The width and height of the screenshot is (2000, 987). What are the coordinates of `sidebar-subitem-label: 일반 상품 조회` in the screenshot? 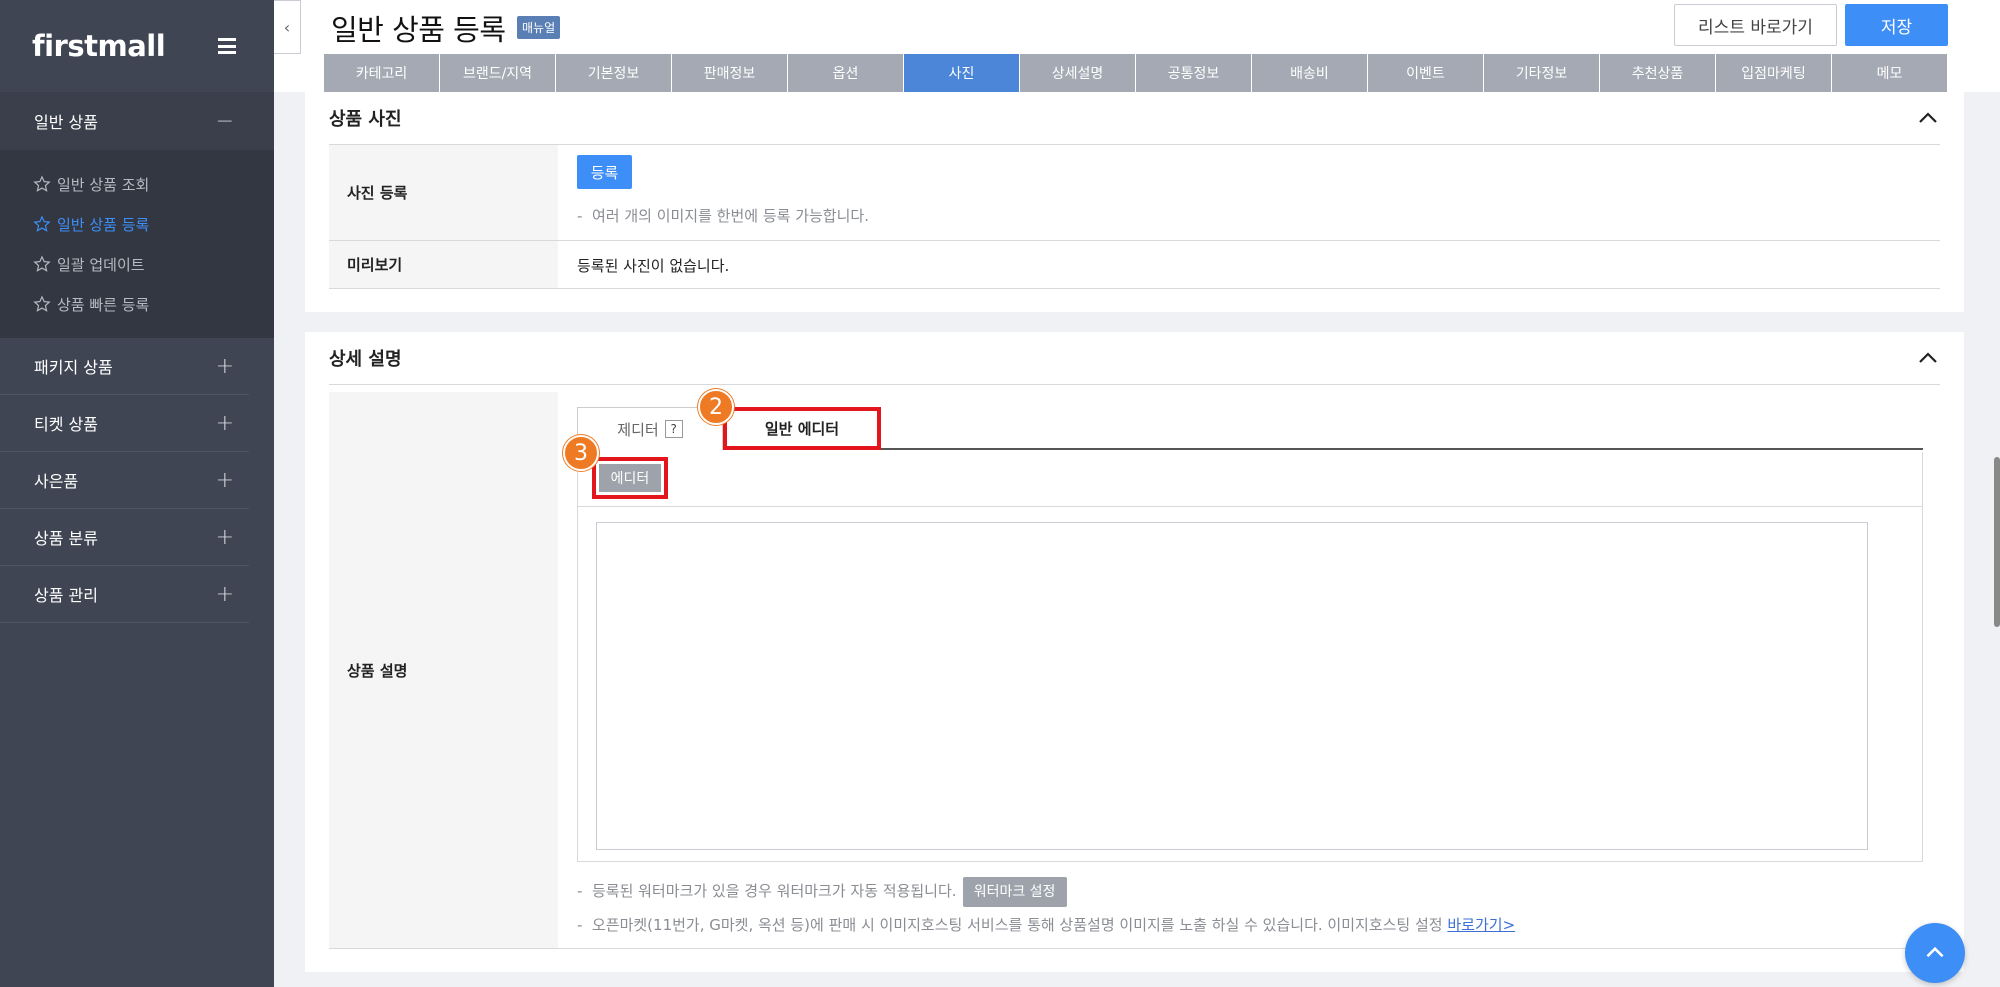 It's located at (103, 184).